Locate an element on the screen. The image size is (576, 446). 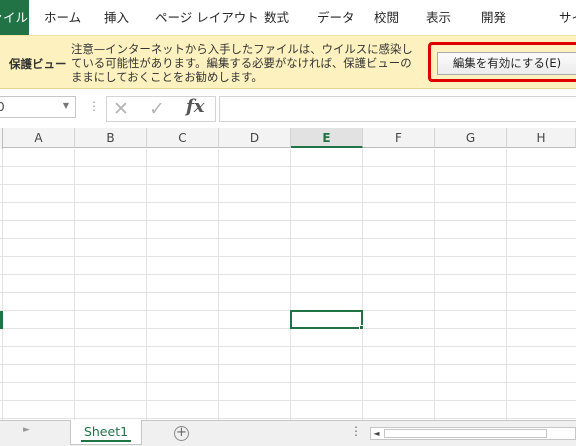
scrollbar-thumb is located at coordinates (465, 433).